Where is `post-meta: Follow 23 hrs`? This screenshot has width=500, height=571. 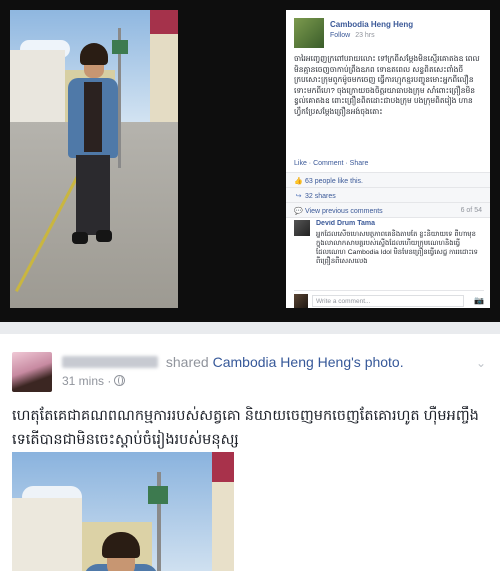
post-meta: Follow 23 hrs is located at coordinates (352, 35).